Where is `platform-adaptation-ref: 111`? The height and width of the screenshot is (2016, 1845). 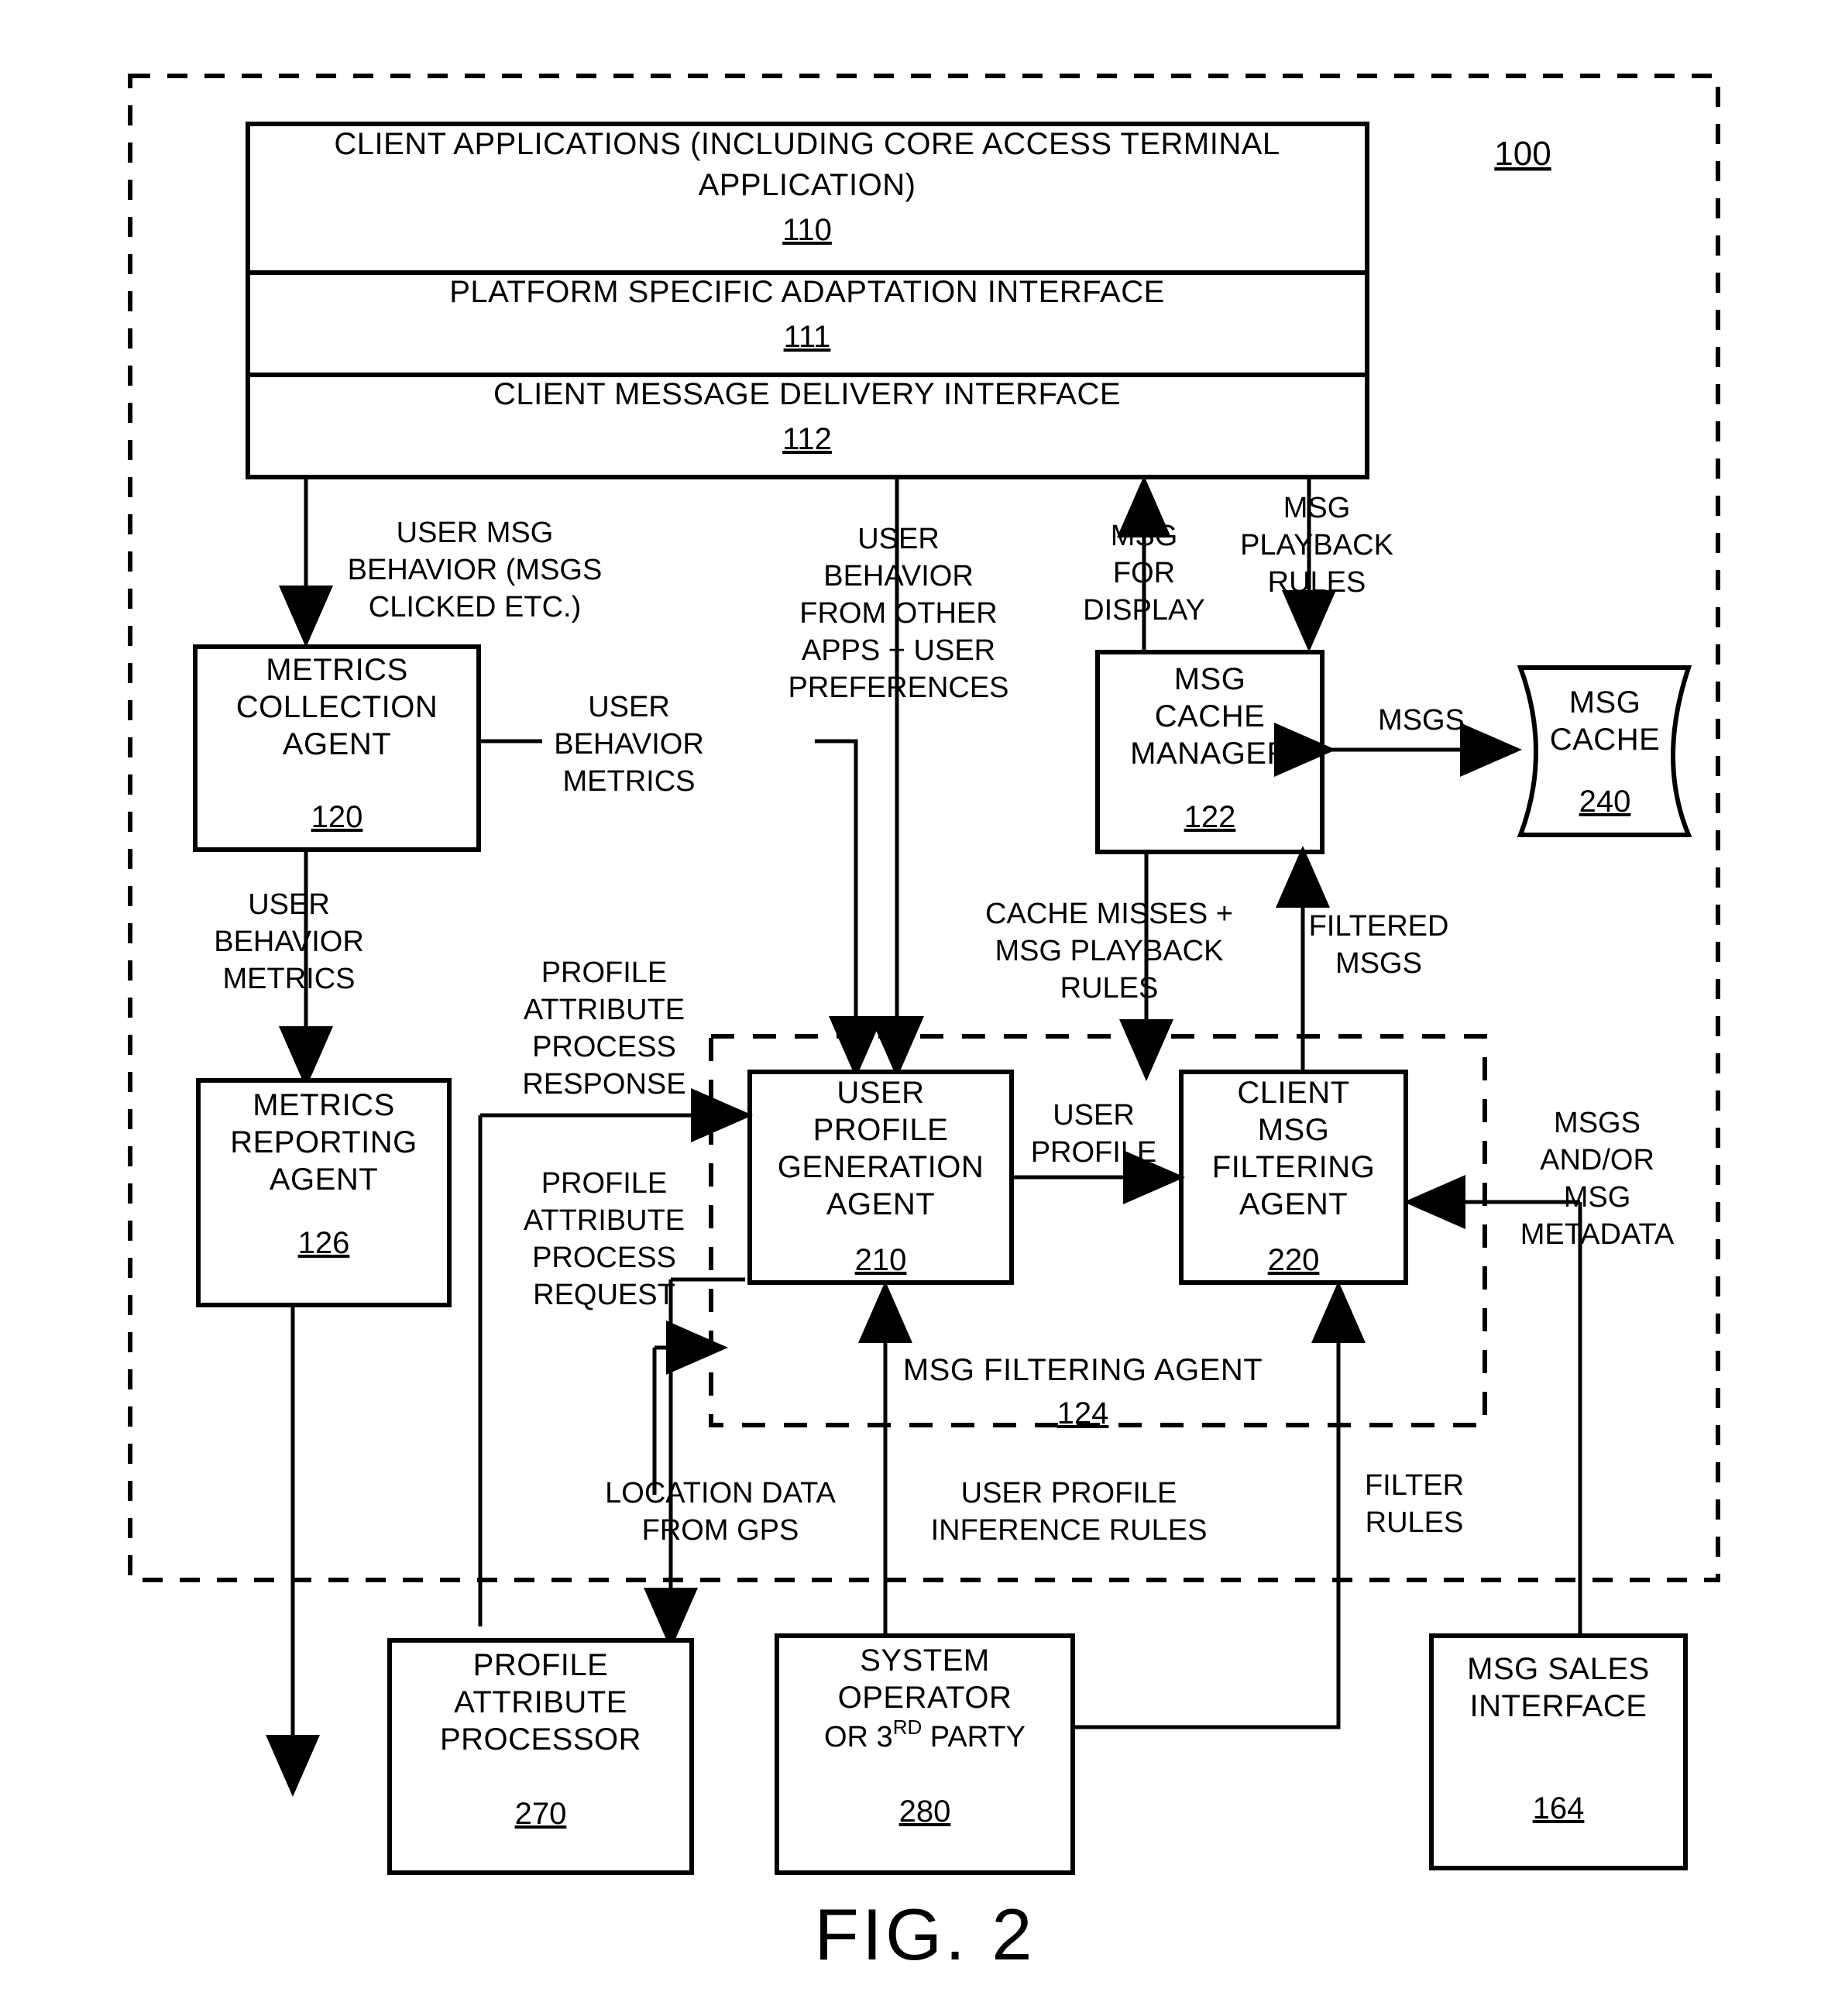 platform-adaptation-ref: 111 is located at coordinates (807, 337).